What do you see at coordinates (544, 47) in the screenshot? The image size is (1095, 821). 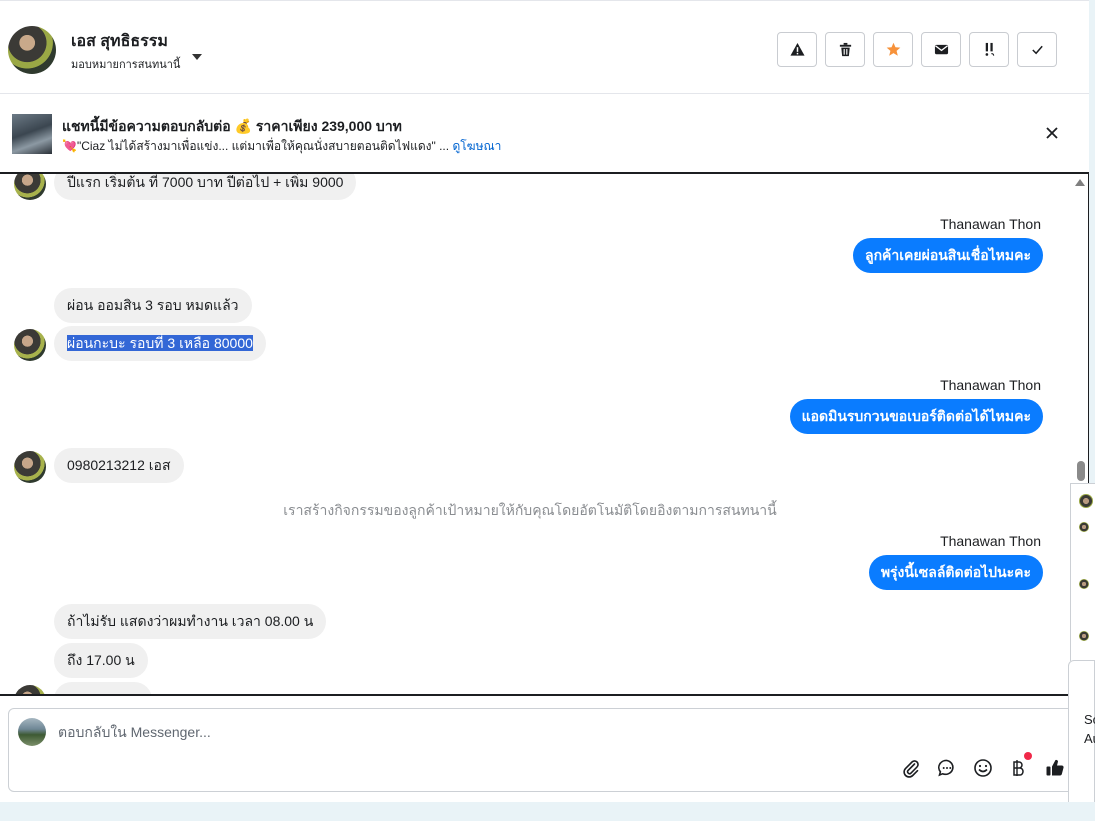 I see `conversation-header: เอส สุทธิธรรม มอบหมายการสนทนานี้` at bounding box center [544, 47].